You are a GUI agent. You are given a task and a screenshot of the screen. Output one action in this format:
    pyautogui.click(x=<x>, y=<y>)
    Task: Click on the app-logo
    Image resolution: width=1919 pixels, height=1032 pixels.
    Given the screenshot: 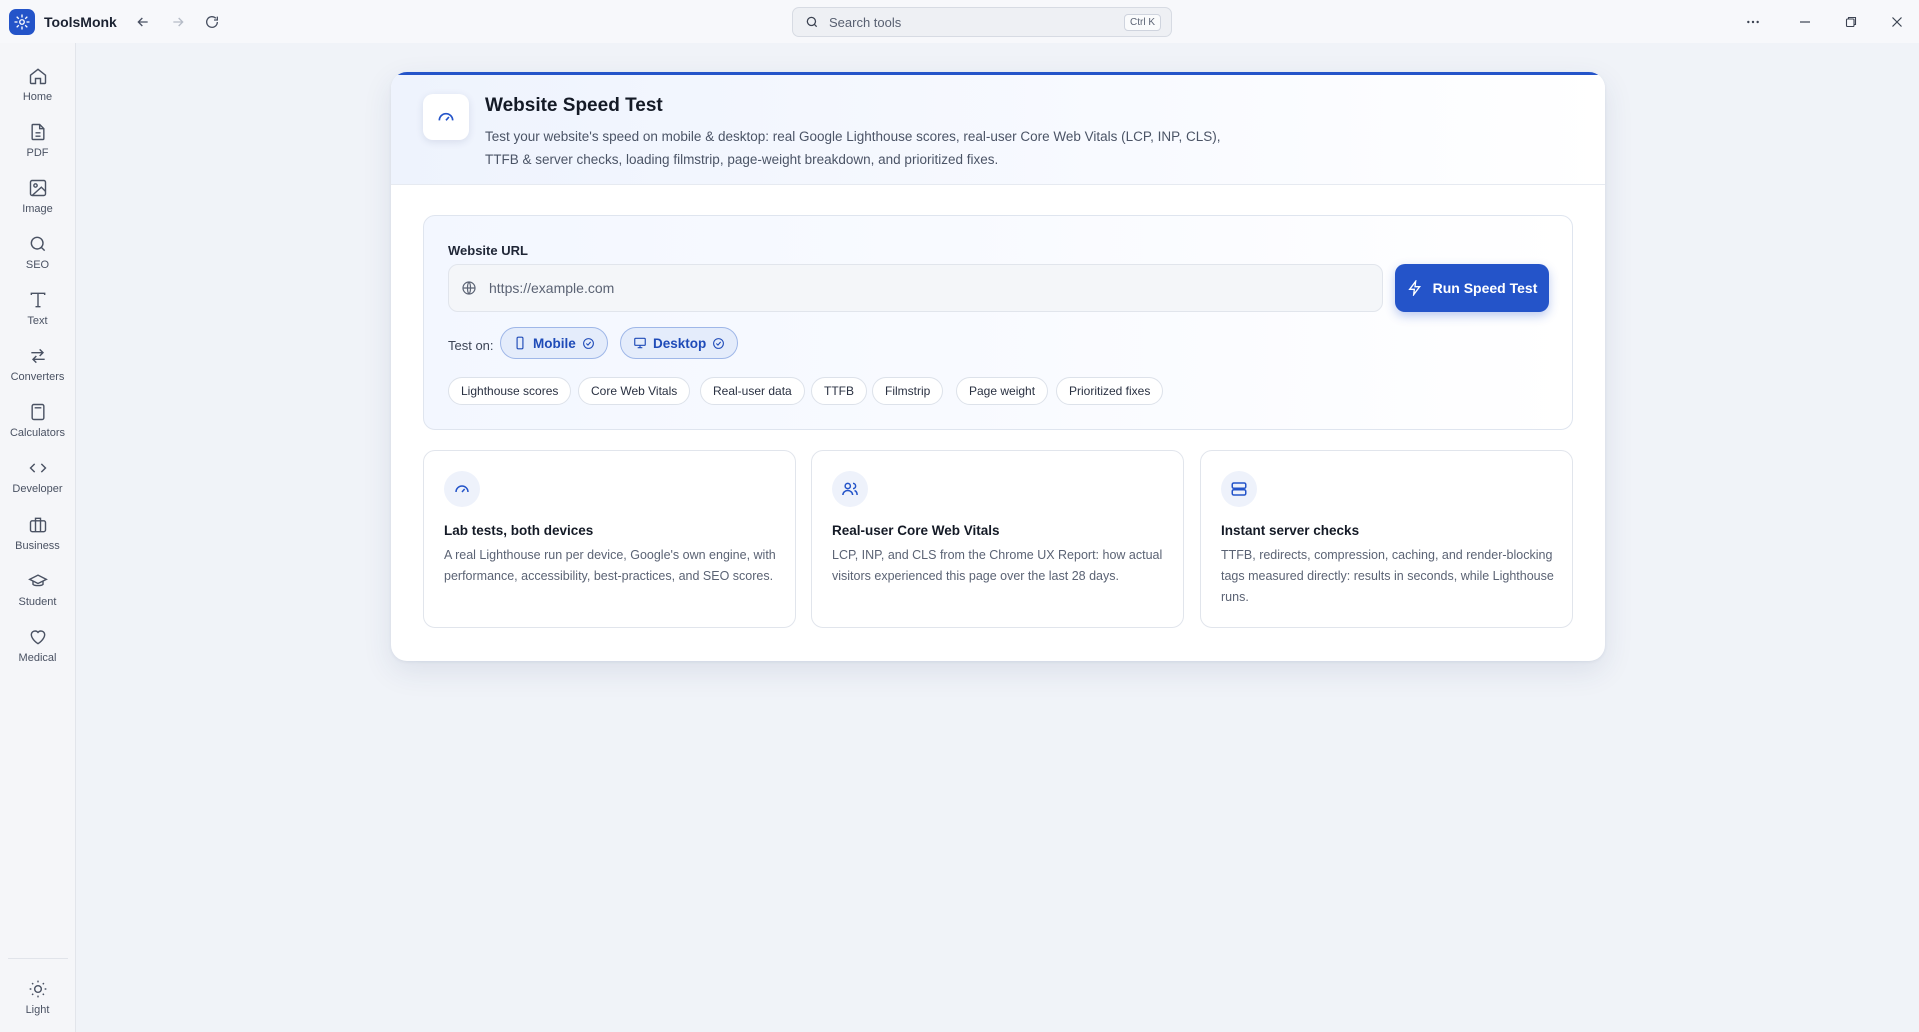 What is the action you would take?
    pyautogui.click(x=22, y=22)
    